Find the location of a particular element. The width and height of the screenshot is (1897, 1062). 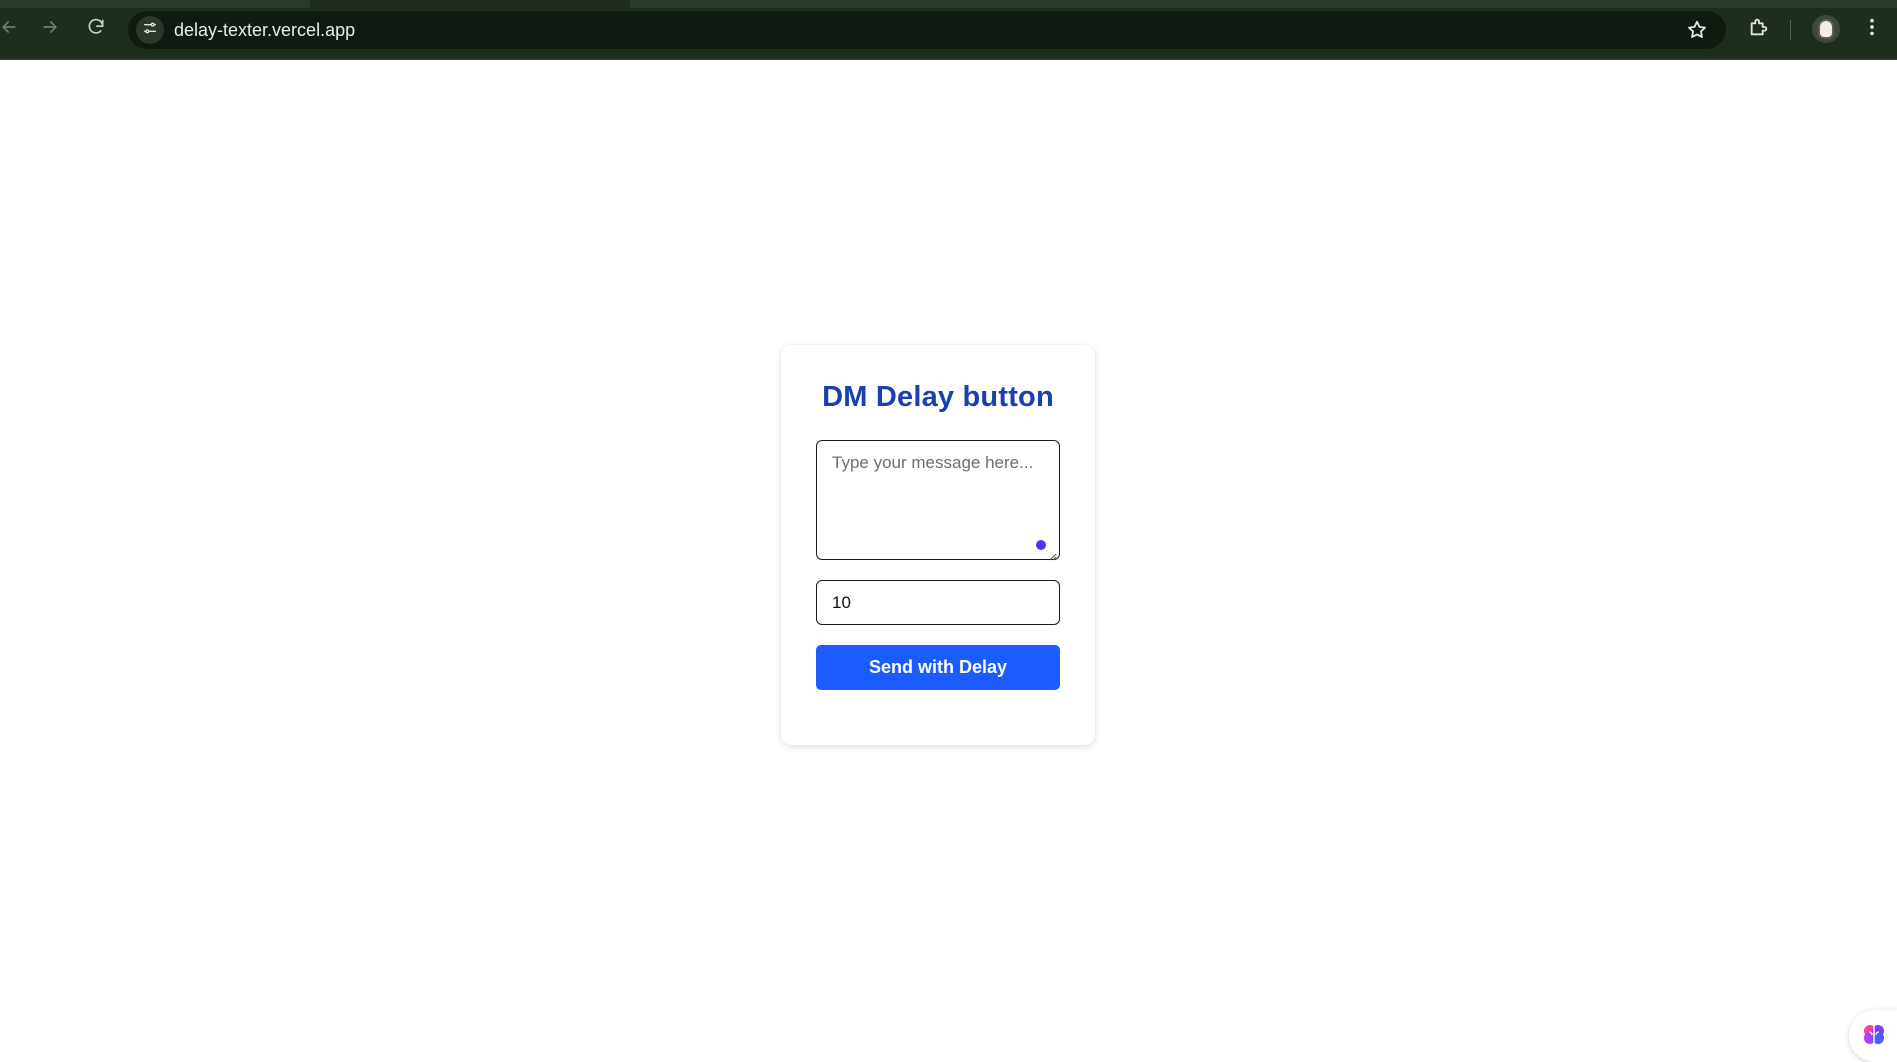

more-vert-icon is located at coordinates (1872, 29).